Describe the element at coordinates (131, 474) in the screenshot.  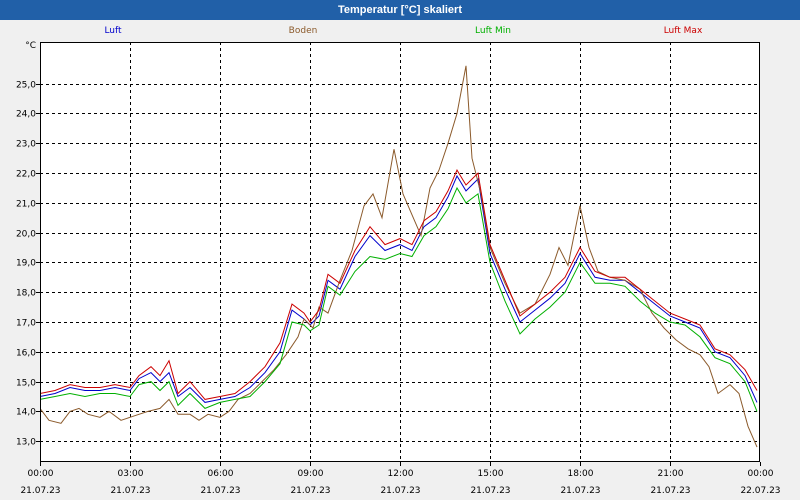
I see `x-tick-time-label: 03:00` at that location.